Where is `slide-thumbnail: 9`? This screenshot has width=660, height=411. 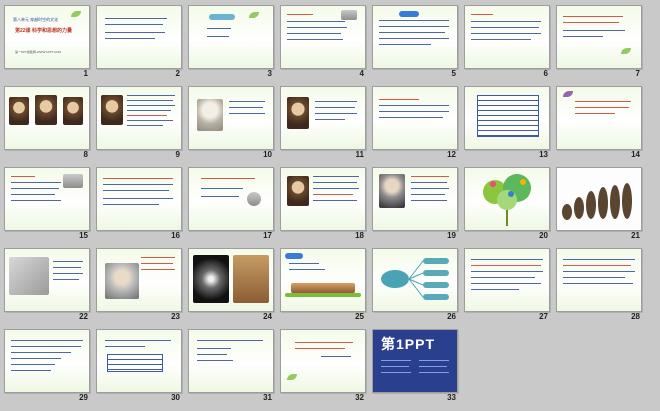 slide-thumbnail: 9 is located at coordinates (142, 127).